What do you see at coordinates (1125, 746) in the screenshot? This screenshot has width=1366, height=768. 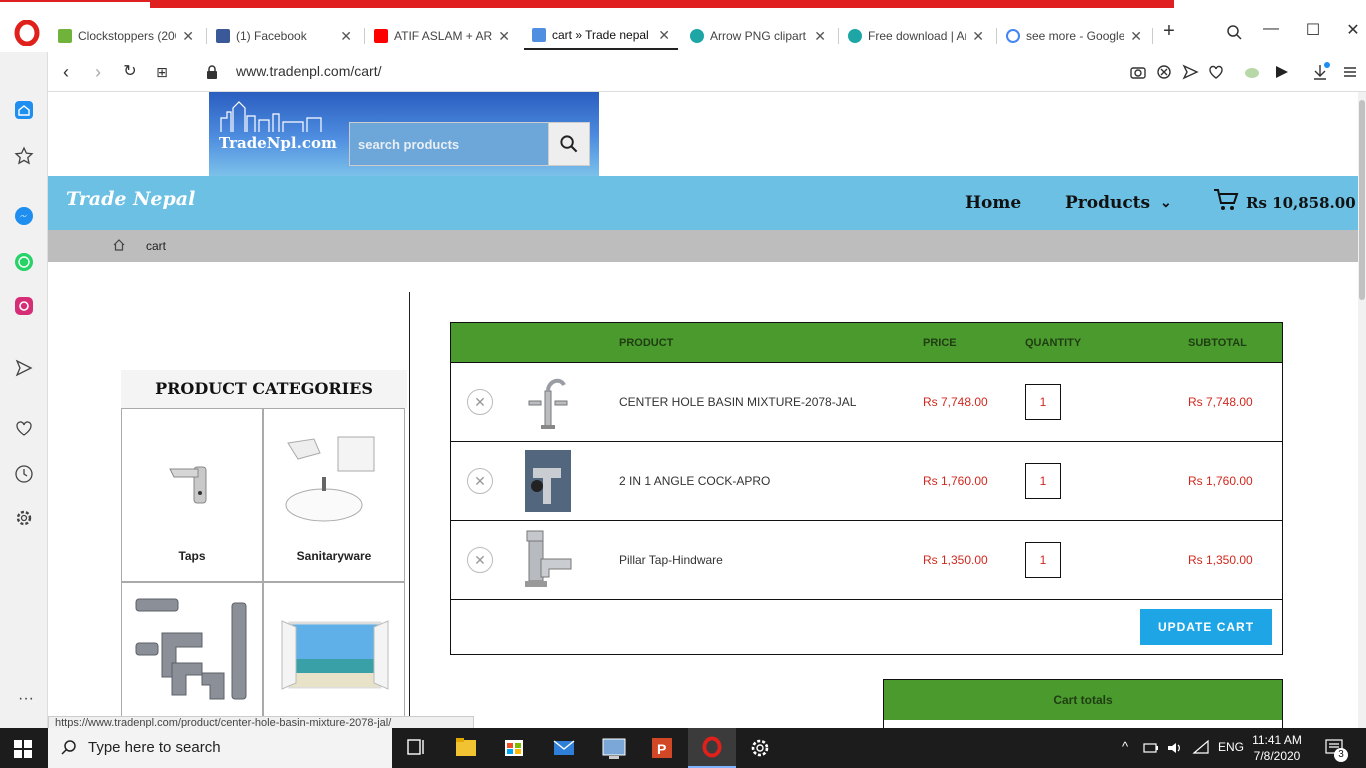 I see `tray-chevron-up-icon: ^` at bounding box center [1125, 746].